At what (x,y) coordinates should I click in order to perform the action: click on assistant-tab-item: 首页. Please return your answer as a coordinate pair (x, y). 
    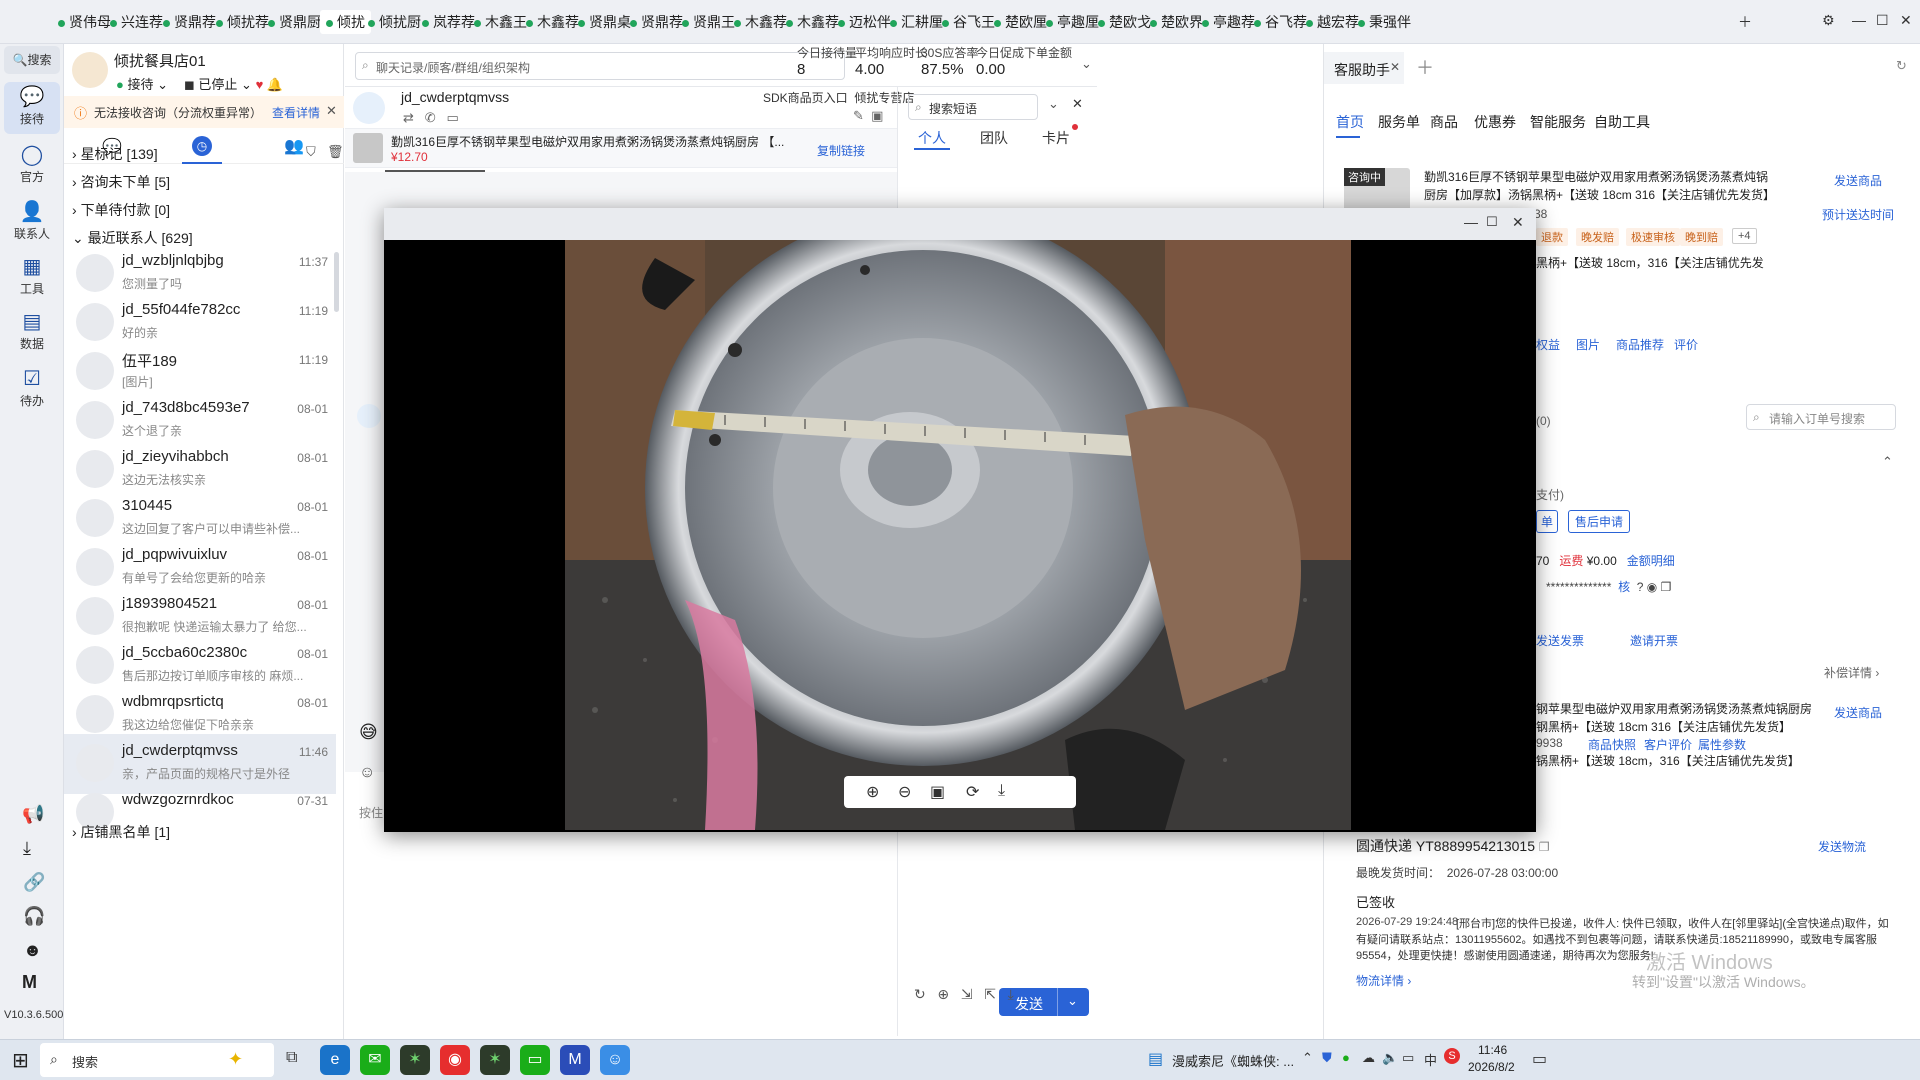
    Looking at the image, I should click on (1350, 122).